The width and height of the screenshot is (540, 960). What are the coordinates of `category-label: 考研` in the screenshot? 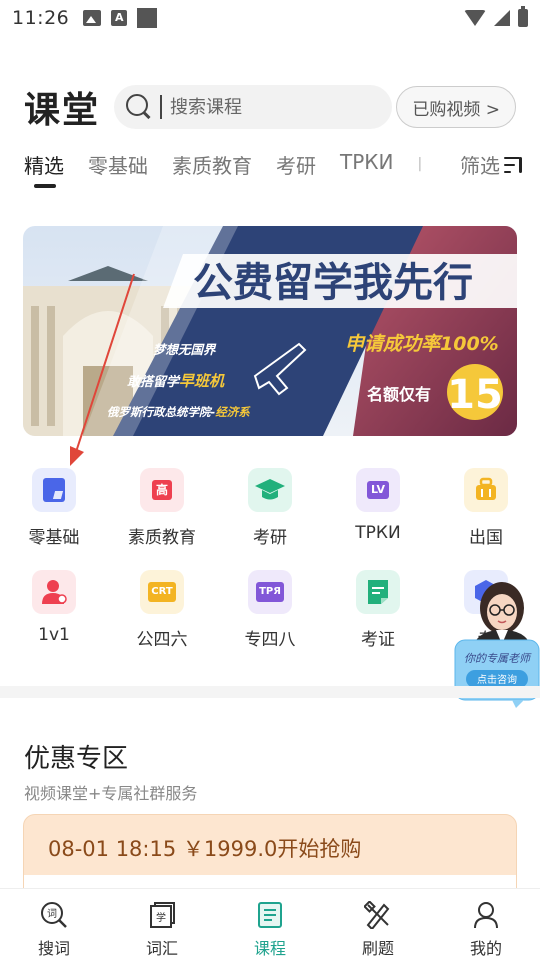 It's located at (270, 538).